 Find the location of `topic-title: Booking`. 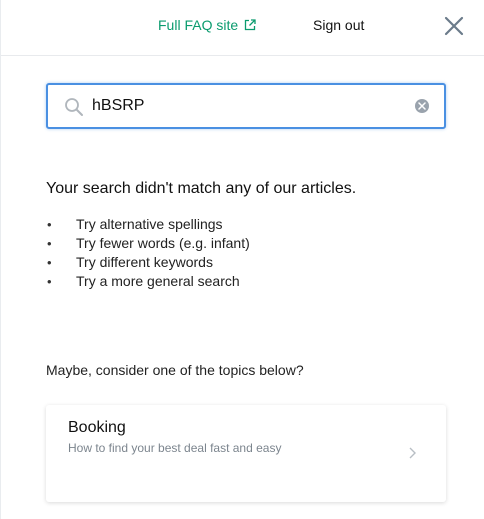

topic-title: Booking is located at coordinates (97, 427).